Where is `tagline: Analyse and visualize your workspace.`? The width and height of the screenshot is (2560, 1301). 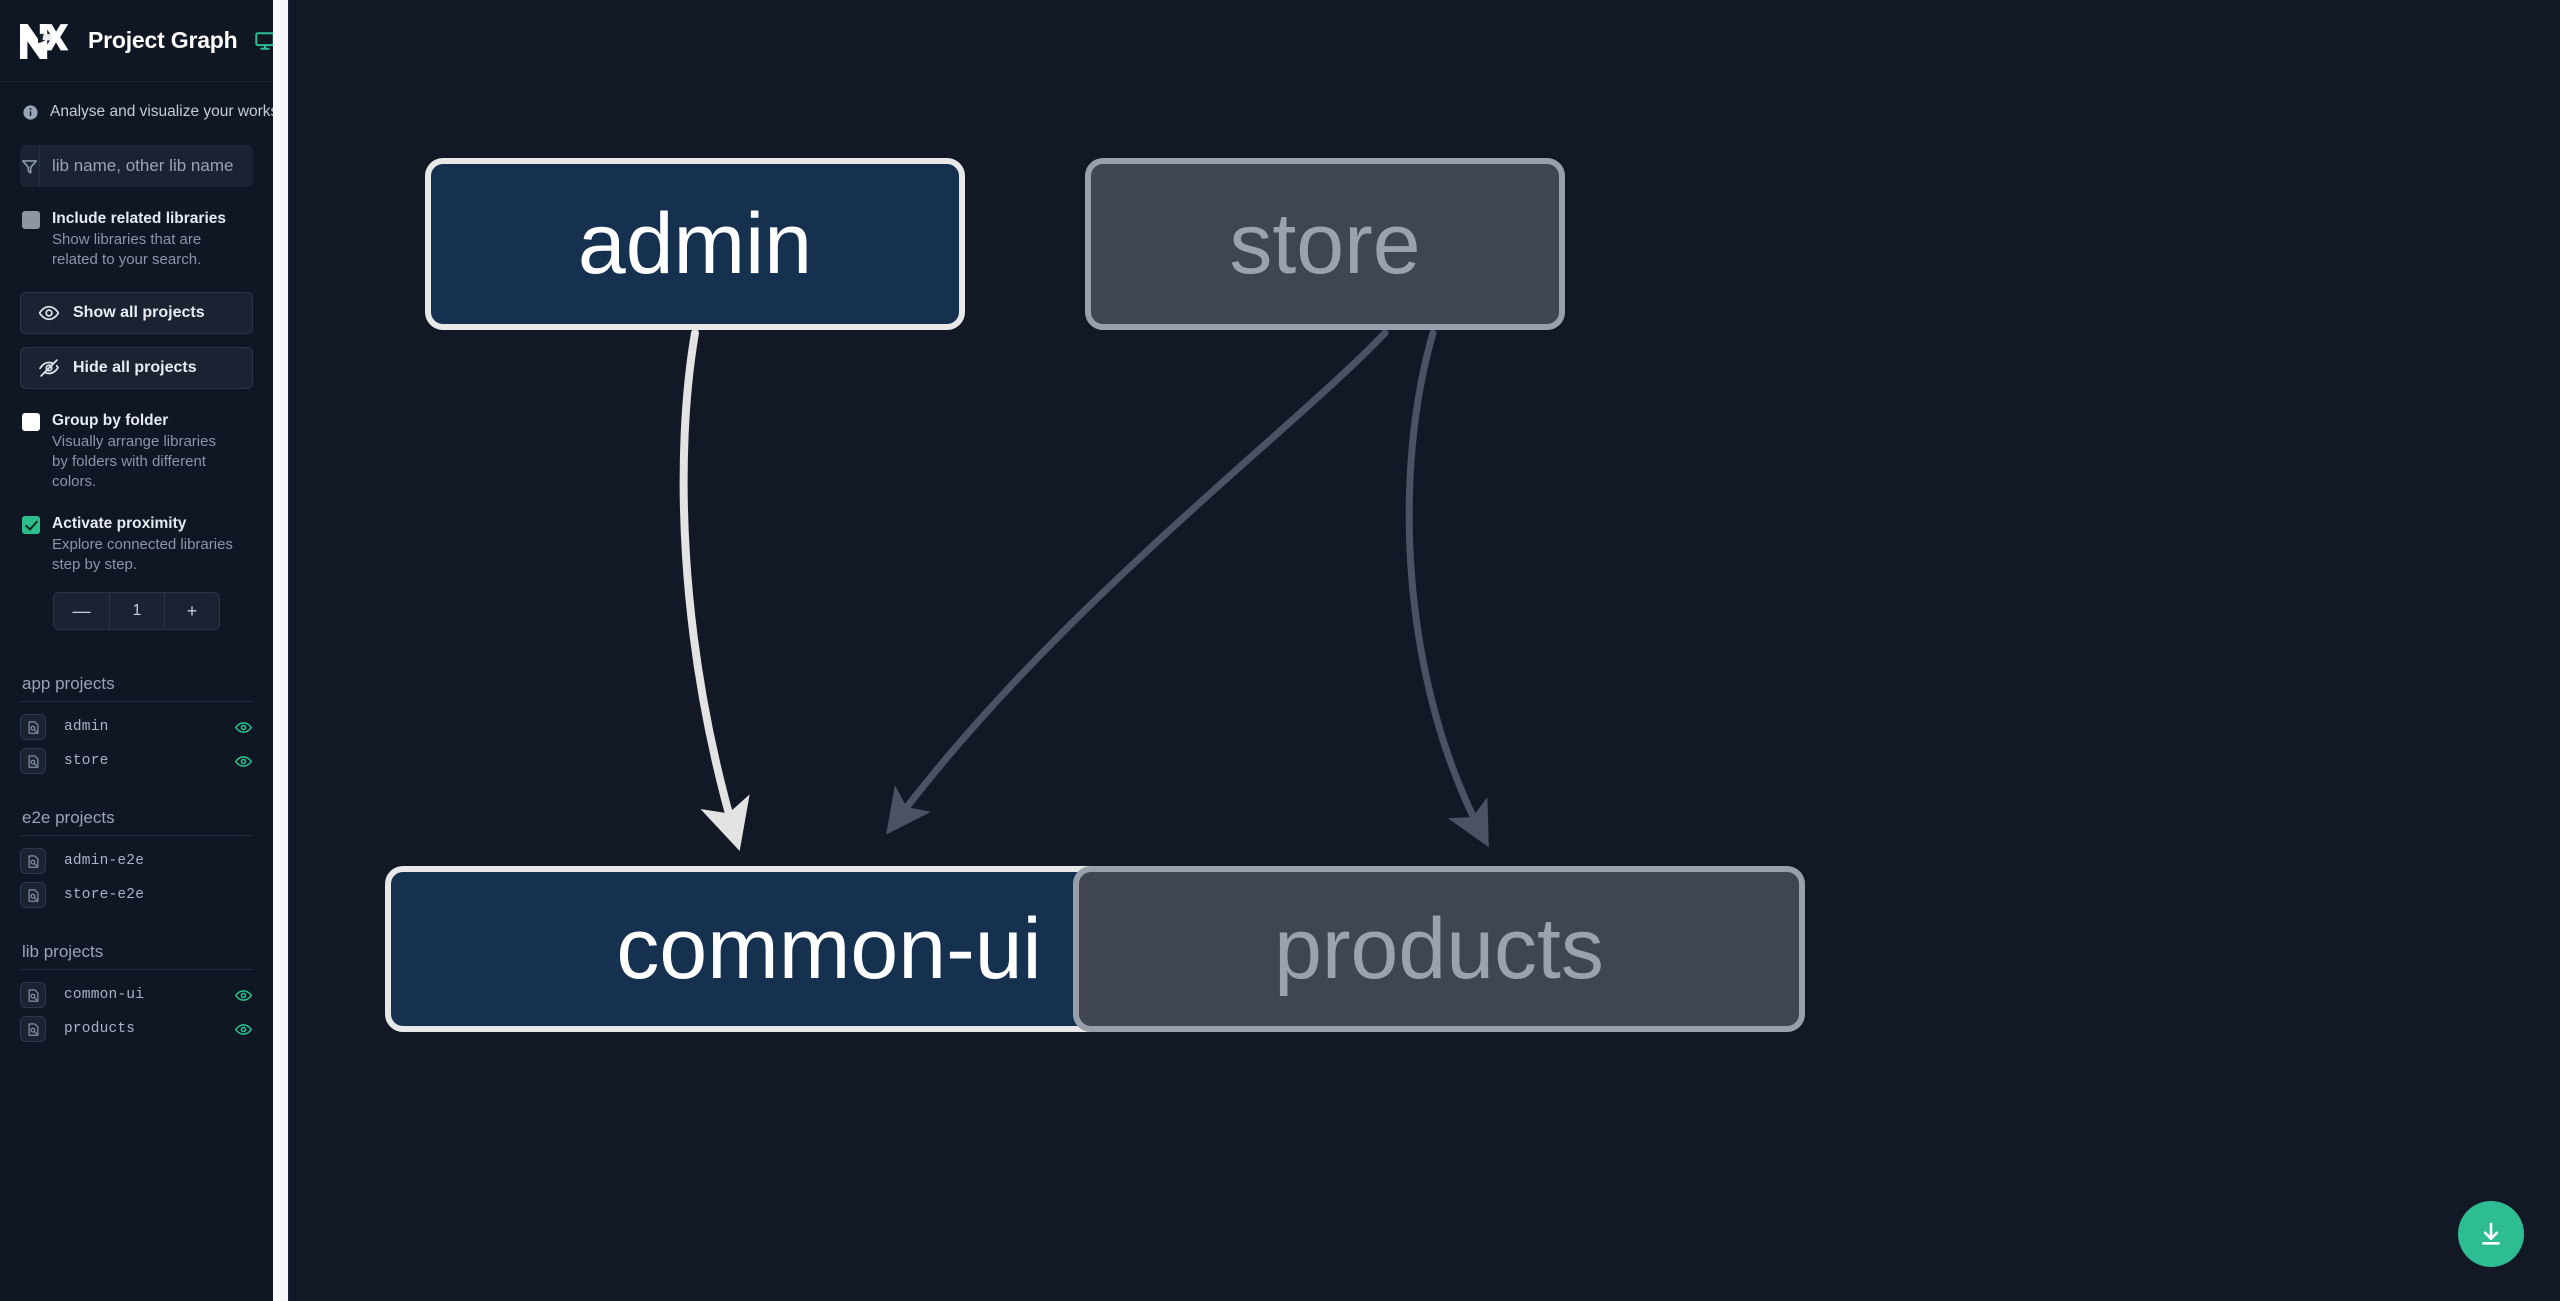 tagline: Analyse and visualize your workspace. is located at coordinates (136, 101).